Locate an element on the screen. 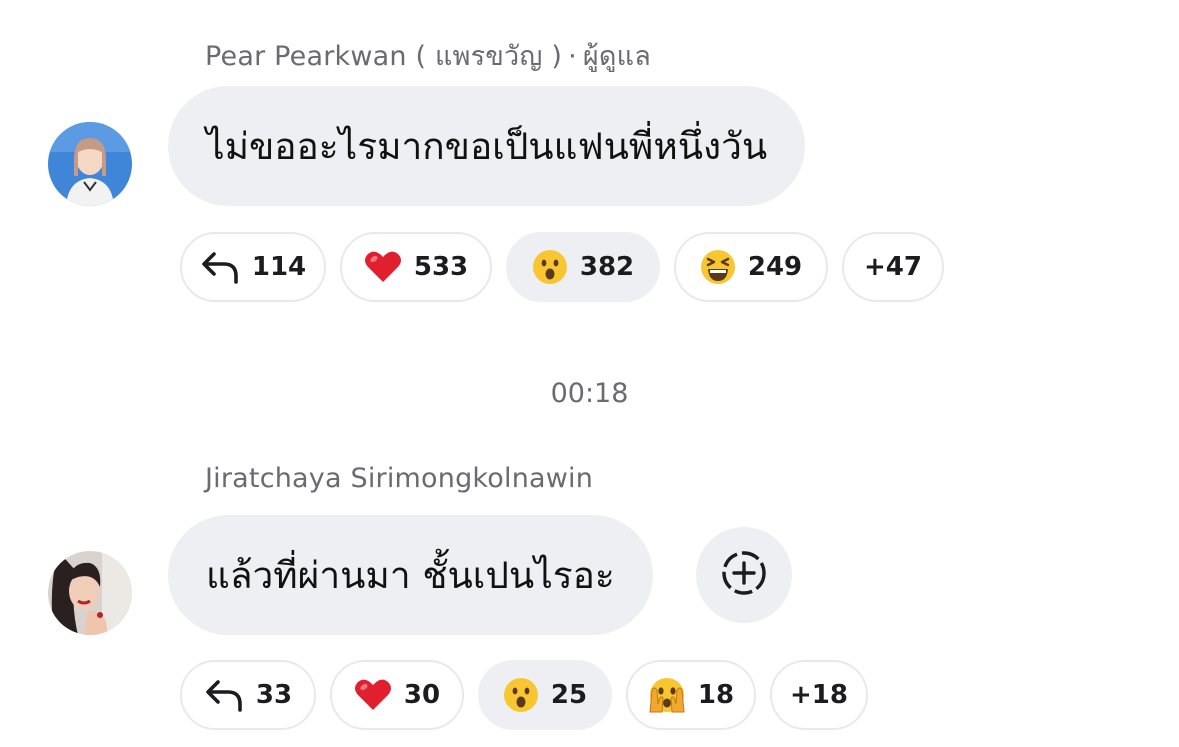  reaction-count: 533 is located at coordinates (441, 267).